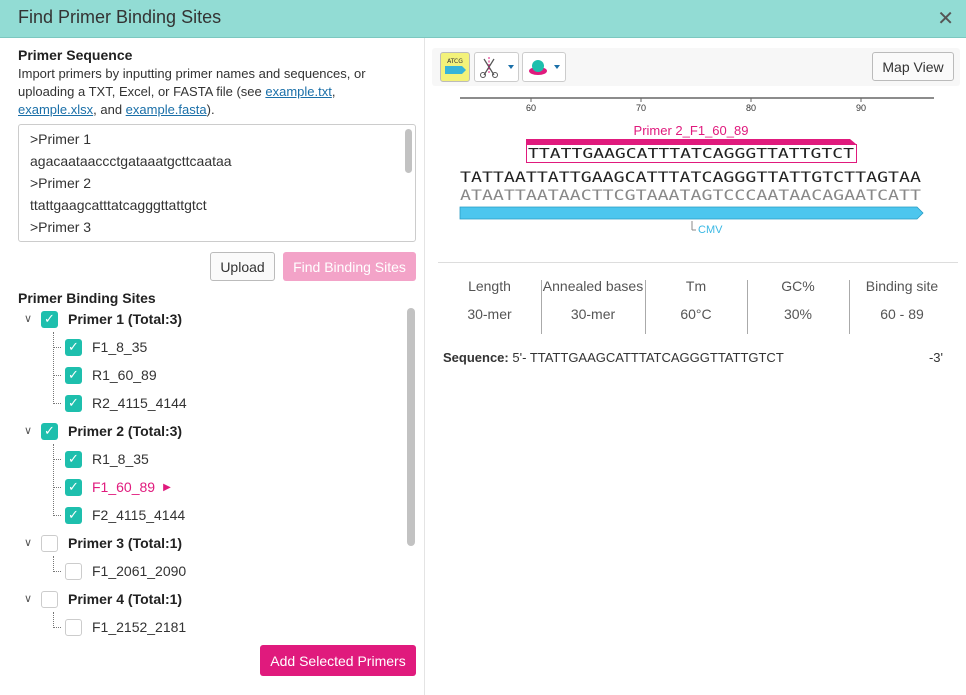 Image resolution: width=966 pixels, height=695 pixels. What do you see at coordinates (411, 427) in the screenshot?
I see `tree-scrollbar` at bounding box center [411, 427].